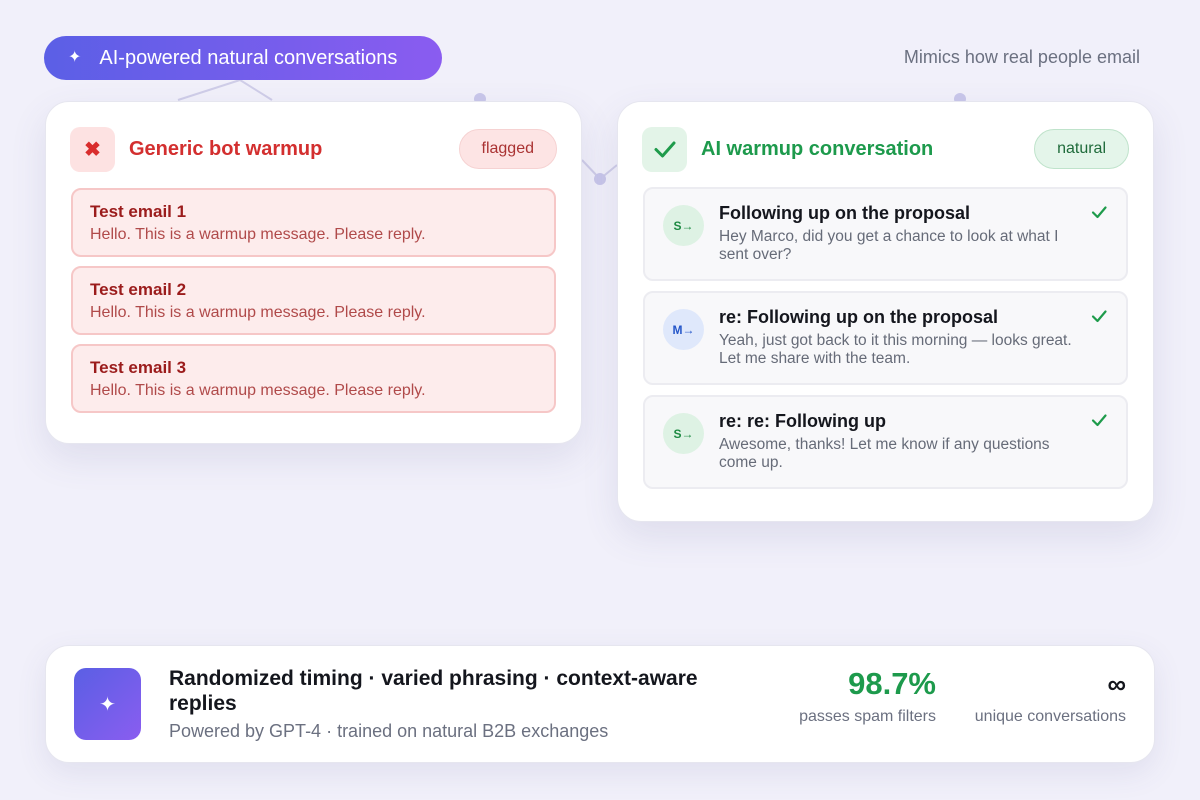 This screenshot has width=1200, height=800. I want to click on bot-email-title: Test email 1, so click(138, 211).